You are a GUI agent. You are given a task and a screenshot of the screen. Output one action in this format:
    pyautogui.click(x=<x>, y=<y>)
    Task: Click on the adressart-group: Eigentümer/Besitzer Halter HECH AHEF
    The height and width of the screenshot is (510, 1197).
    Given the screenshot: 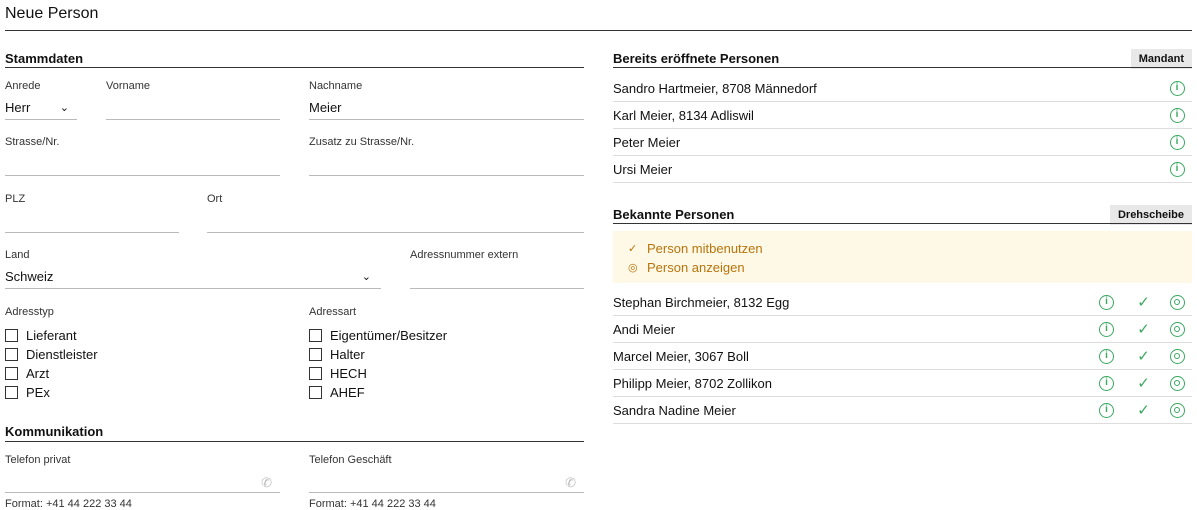 What is the action you would take?
    pyautogui.click(x=378, y=364)
    